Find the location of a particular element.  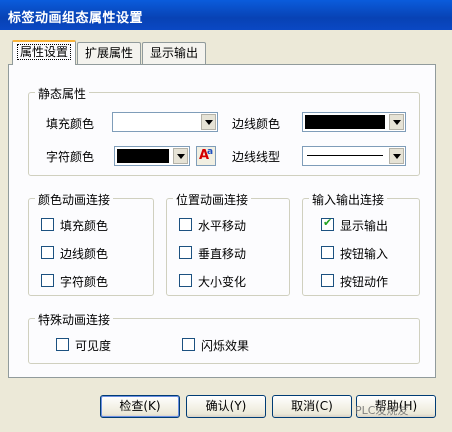

group-title: 特殊动画连接 is located at coordinates (74, 319).